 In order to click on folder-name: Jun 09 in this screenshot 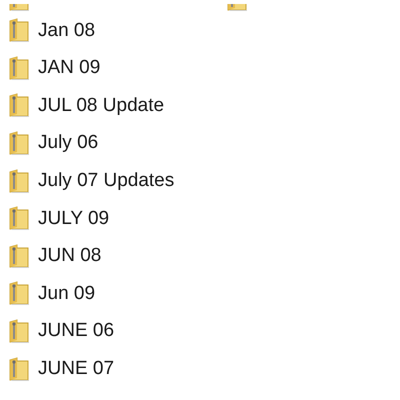, I will do `click(67, 294)`.